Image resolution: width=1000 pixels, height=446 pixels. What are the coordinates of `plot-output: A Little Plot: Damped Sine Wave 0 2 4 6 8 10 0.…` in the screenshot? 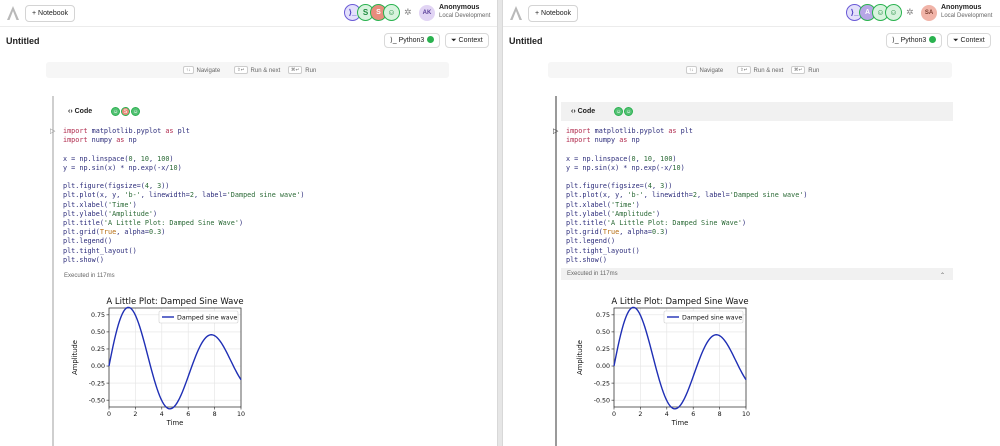 It's located at (660, 360).